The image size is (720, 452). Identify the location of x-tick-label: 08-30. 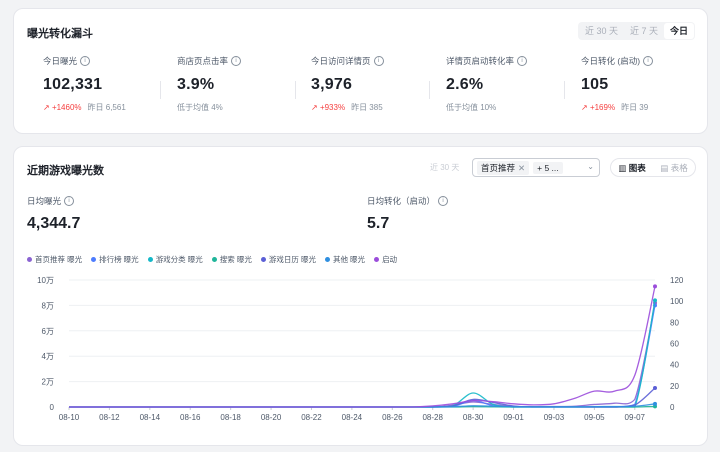
(473, 417).